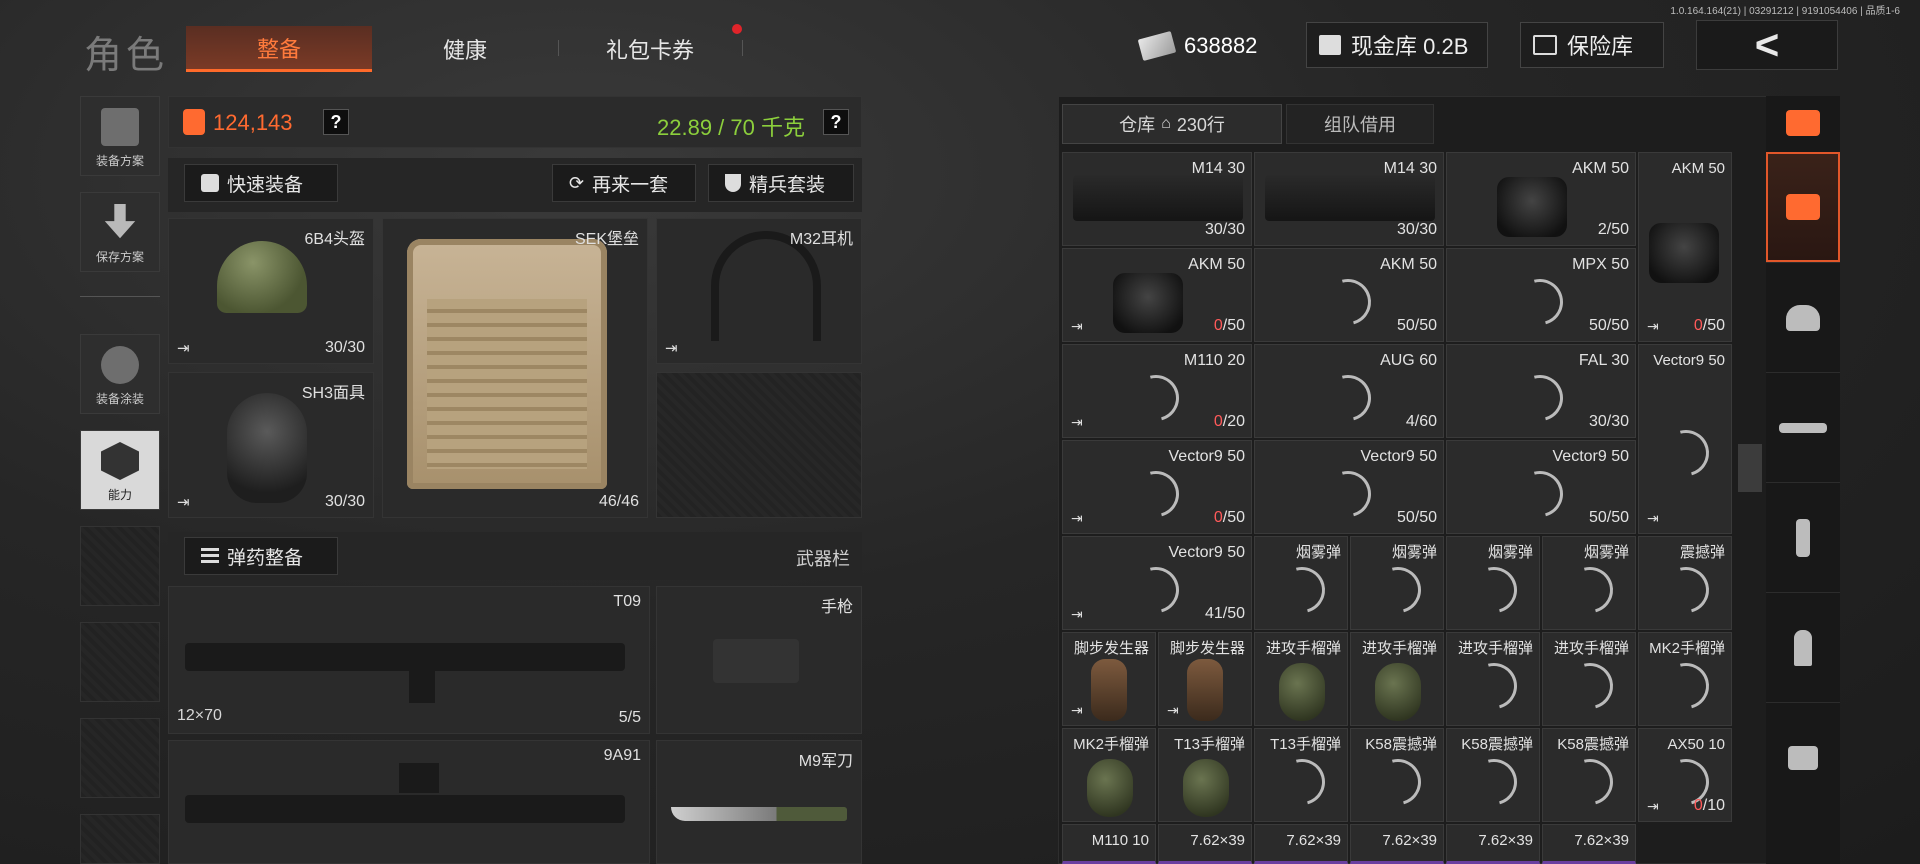  What do you see at coordinates (120, 232) in the screenshot?
I see `sidebar-item-save-plan: 保存方案` at bounding box center [120, 232].